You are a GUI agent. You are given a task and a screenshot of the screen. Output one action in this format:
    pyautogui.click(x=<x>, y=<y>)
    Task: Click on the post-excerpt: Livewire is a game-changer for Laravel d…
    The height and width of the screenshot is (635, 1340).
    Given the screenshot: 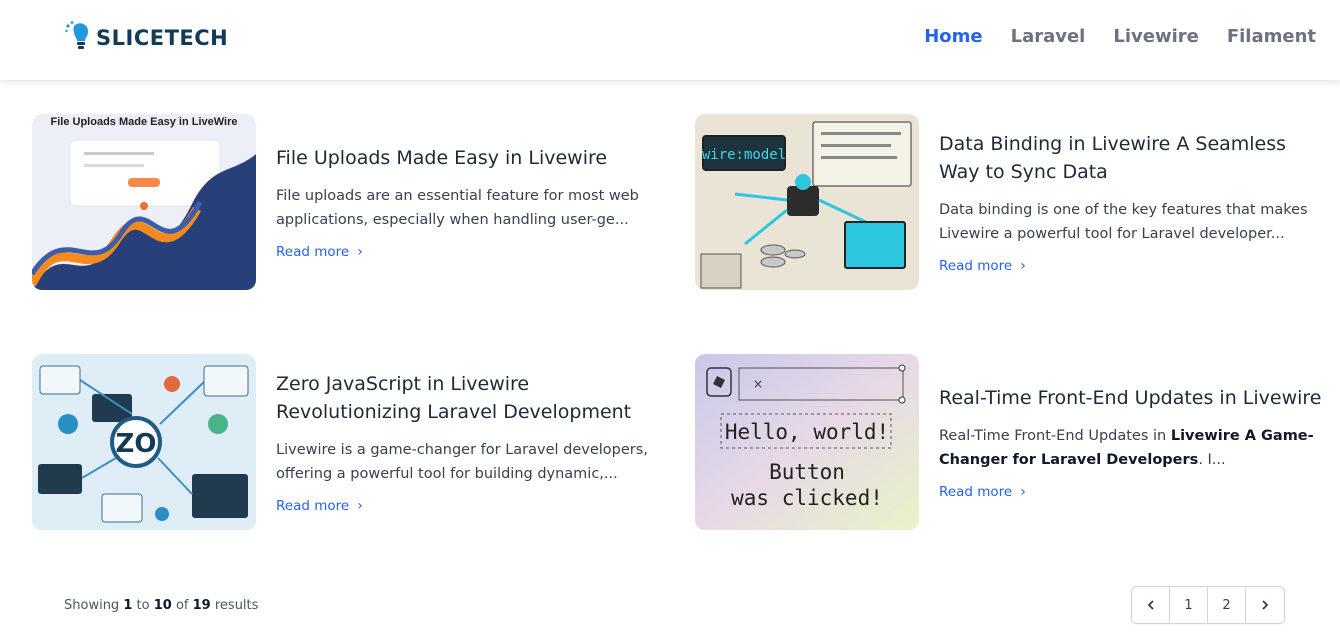 What is the action you would take?
    pyautogui.click(x=462, y=462)
    